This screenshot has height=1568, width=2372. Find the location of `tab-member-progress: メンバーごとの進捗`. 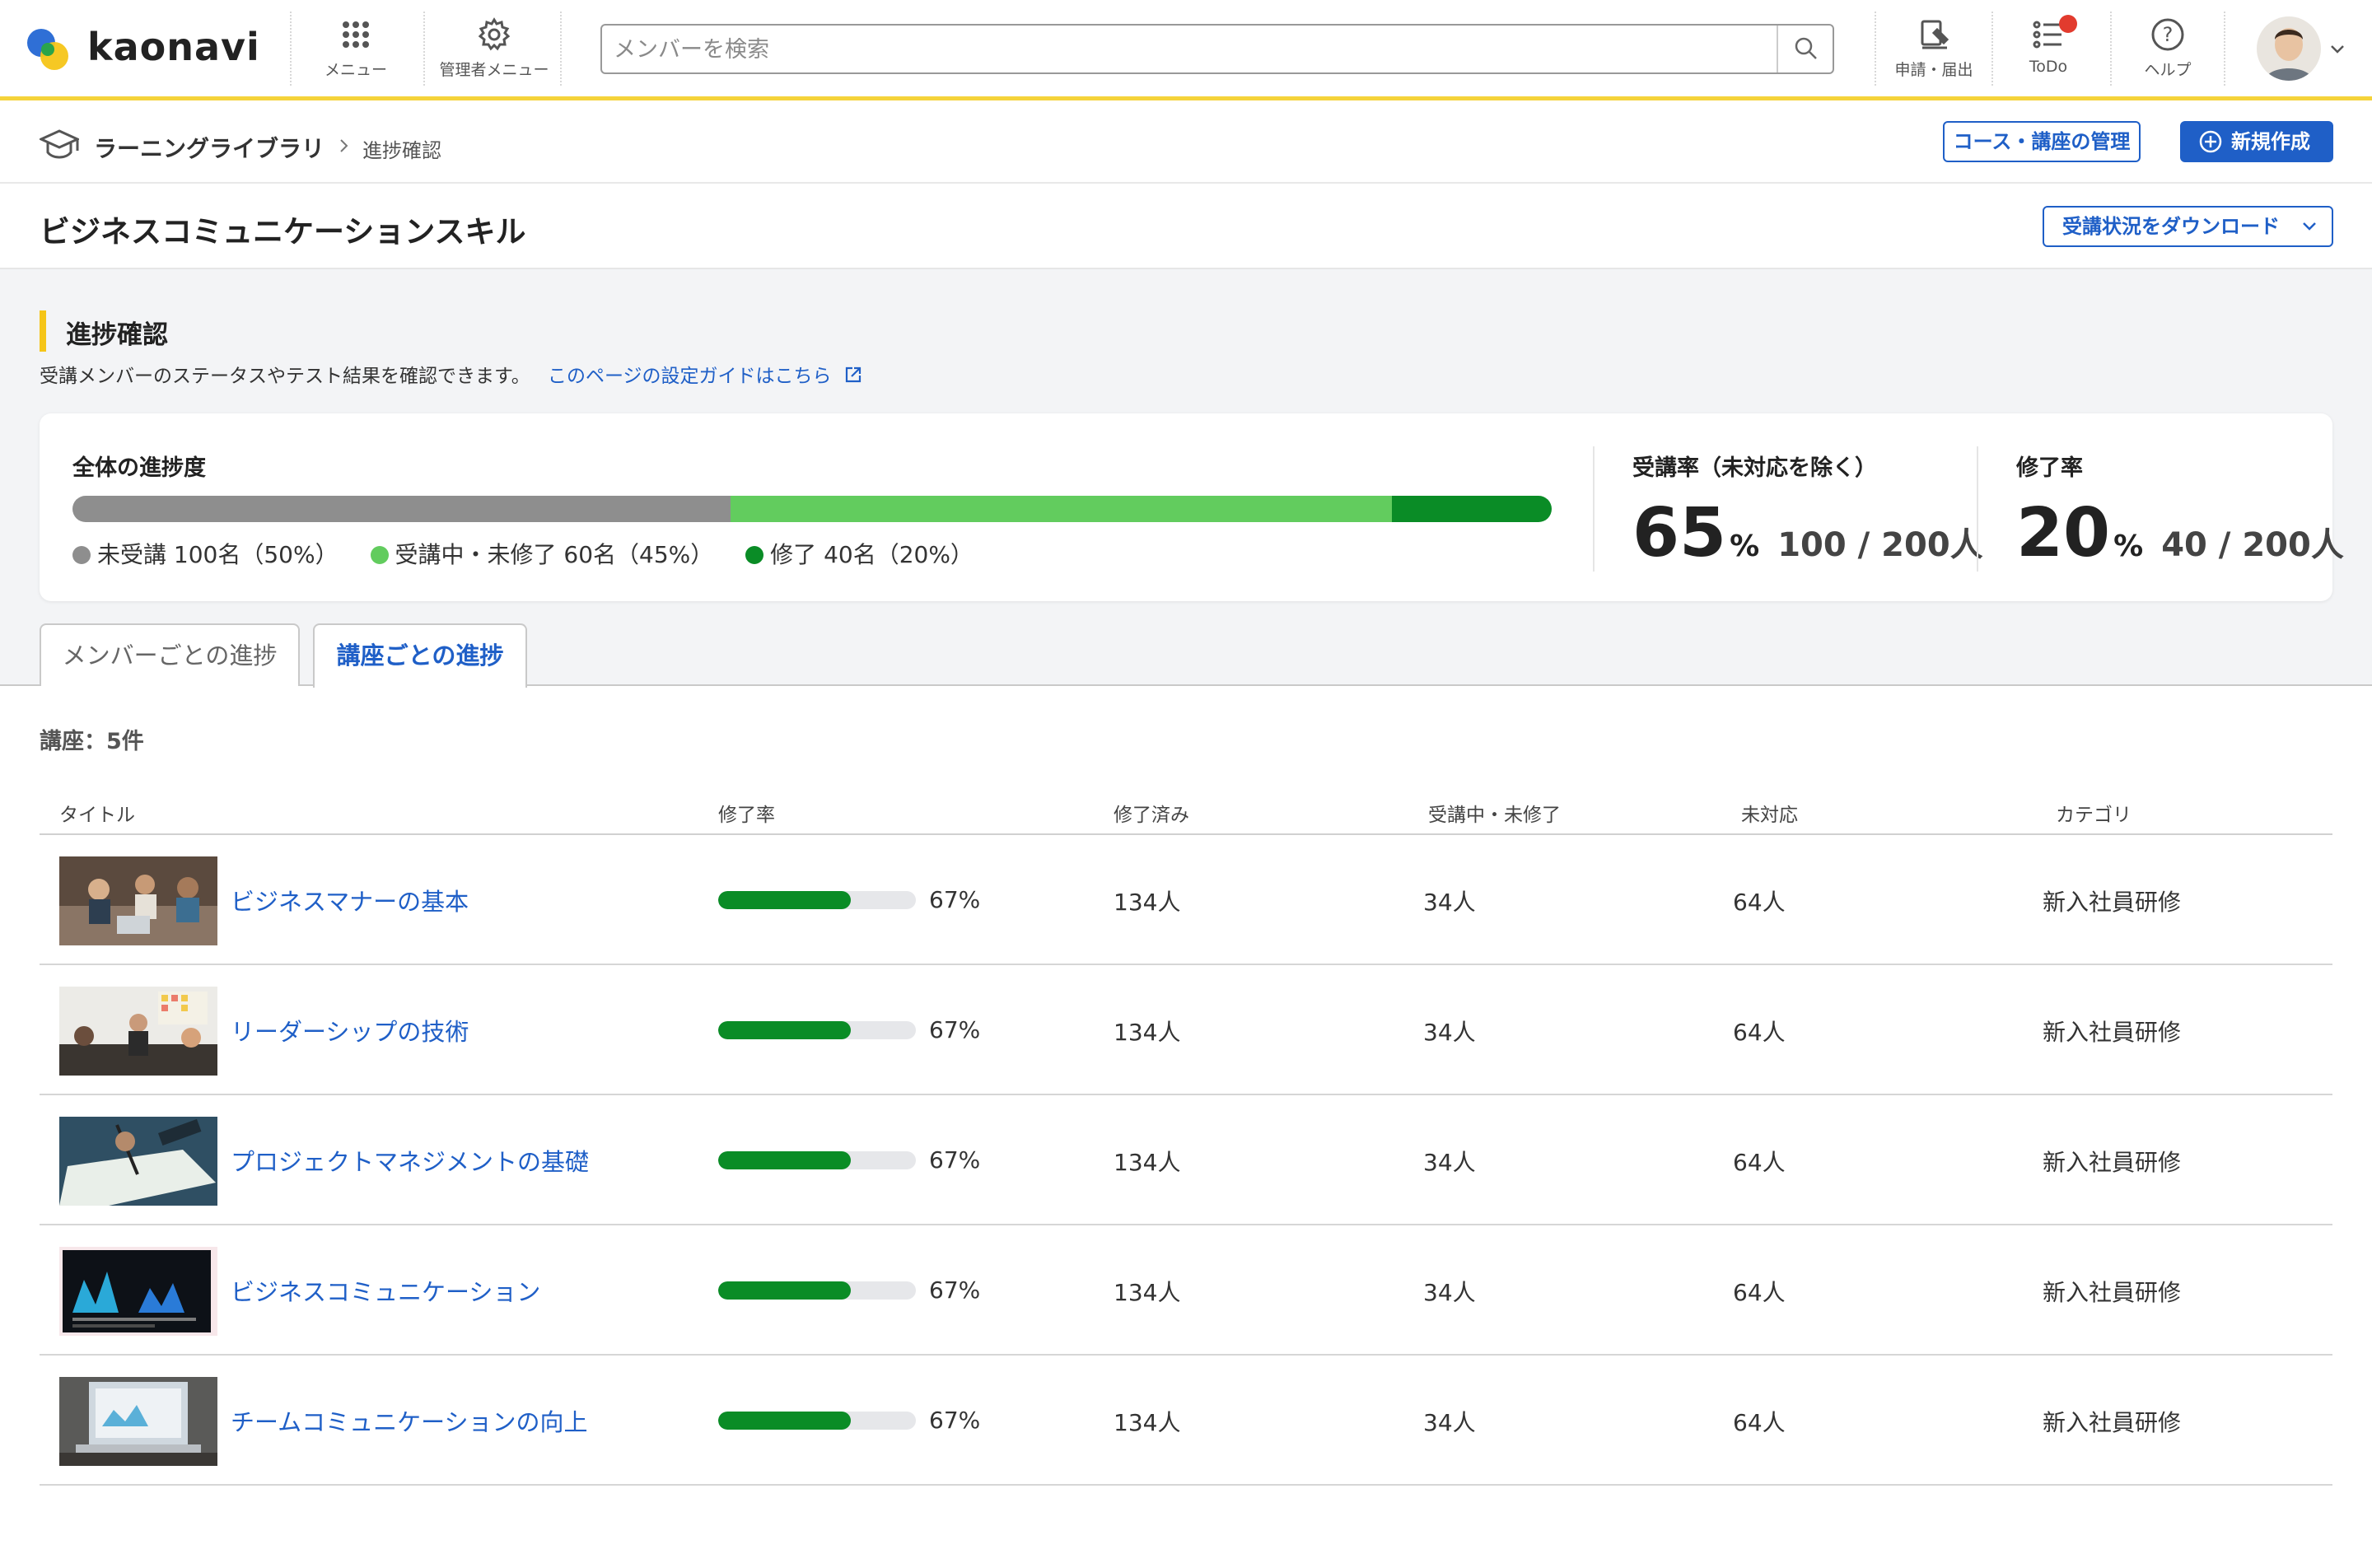

tab-member-progress: メンバーごとの進捗 is located at coordinates (170, 654).